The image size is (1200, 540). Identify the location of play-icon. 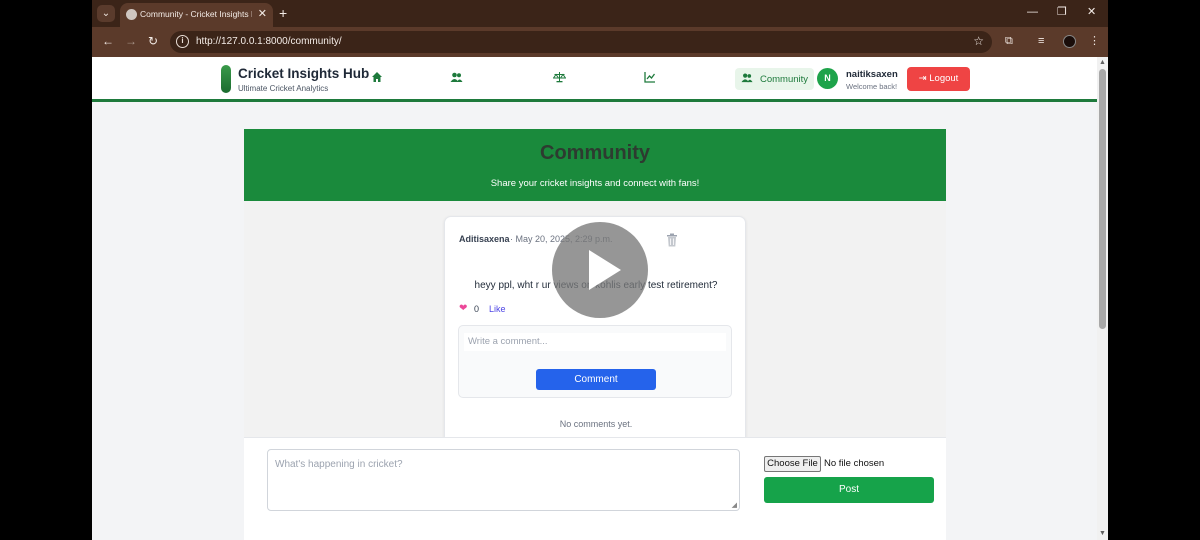
(605, 270).